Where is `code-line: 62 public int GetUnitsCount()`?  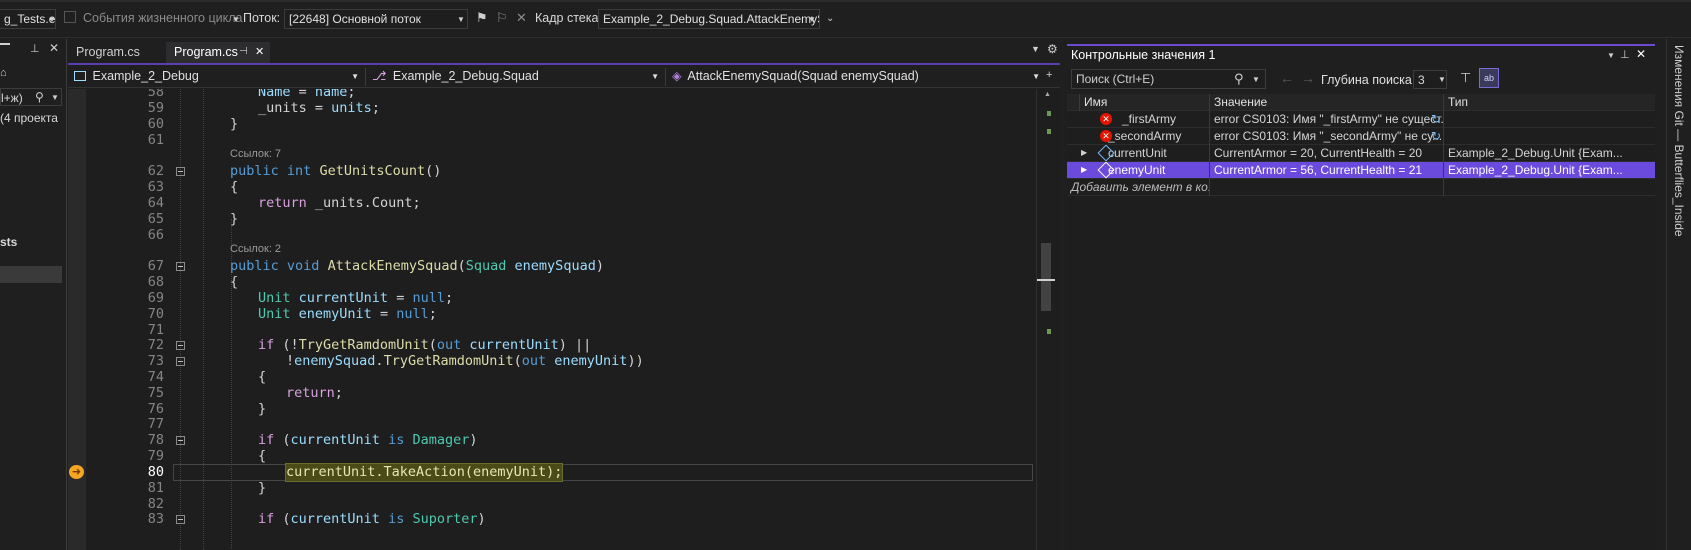
code-line: 62 public int GetUnitsCount() is located at coordinates (564, 171).